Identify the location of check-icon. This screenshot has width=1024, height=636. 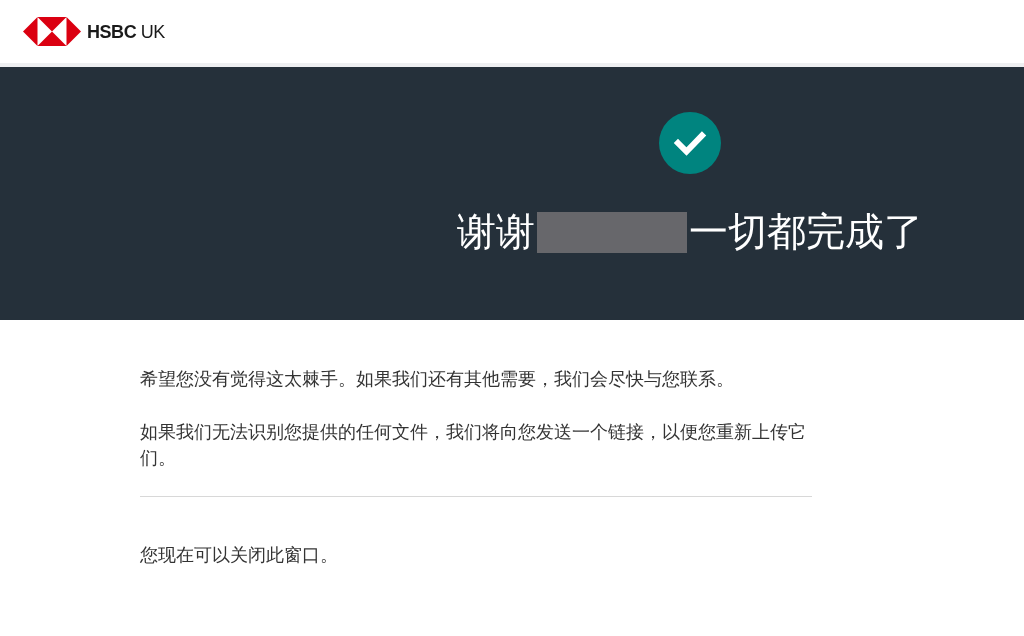
(690, 143).